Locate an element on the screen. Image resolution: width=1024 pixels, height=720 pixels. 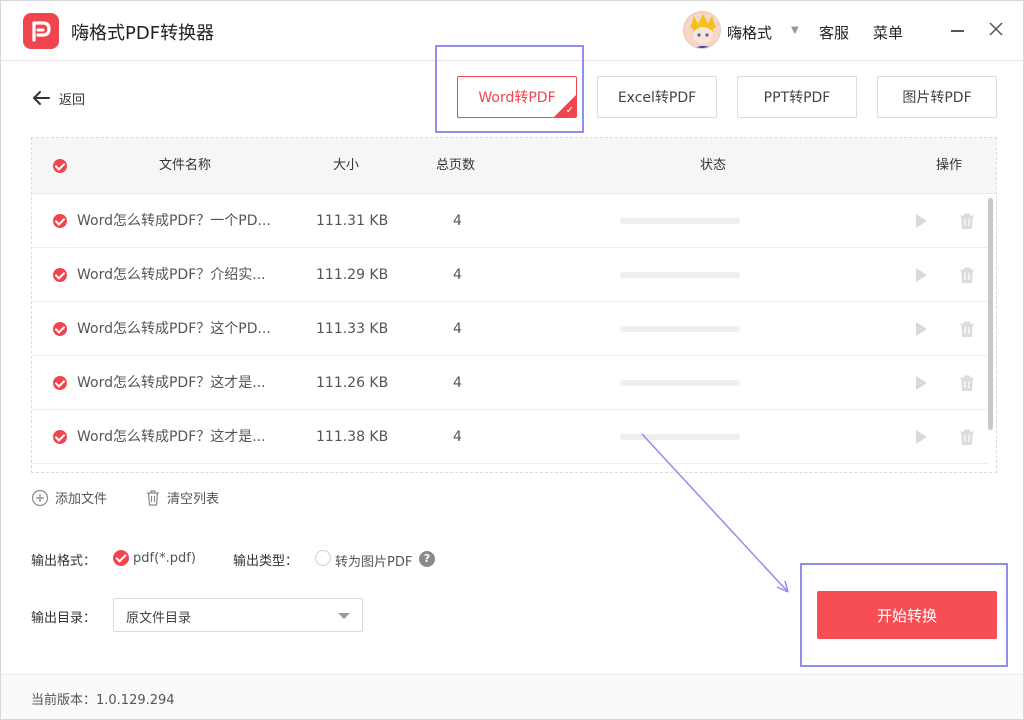
annotation-arrow-icon is located at coordinates (715, 513).